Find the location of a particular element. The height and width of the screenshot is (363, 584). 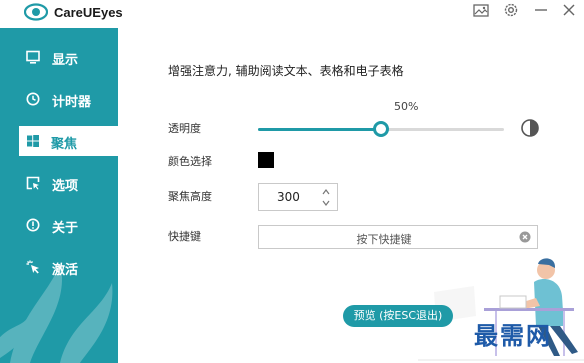

screenshot-button is located at coordinates (481, 10).